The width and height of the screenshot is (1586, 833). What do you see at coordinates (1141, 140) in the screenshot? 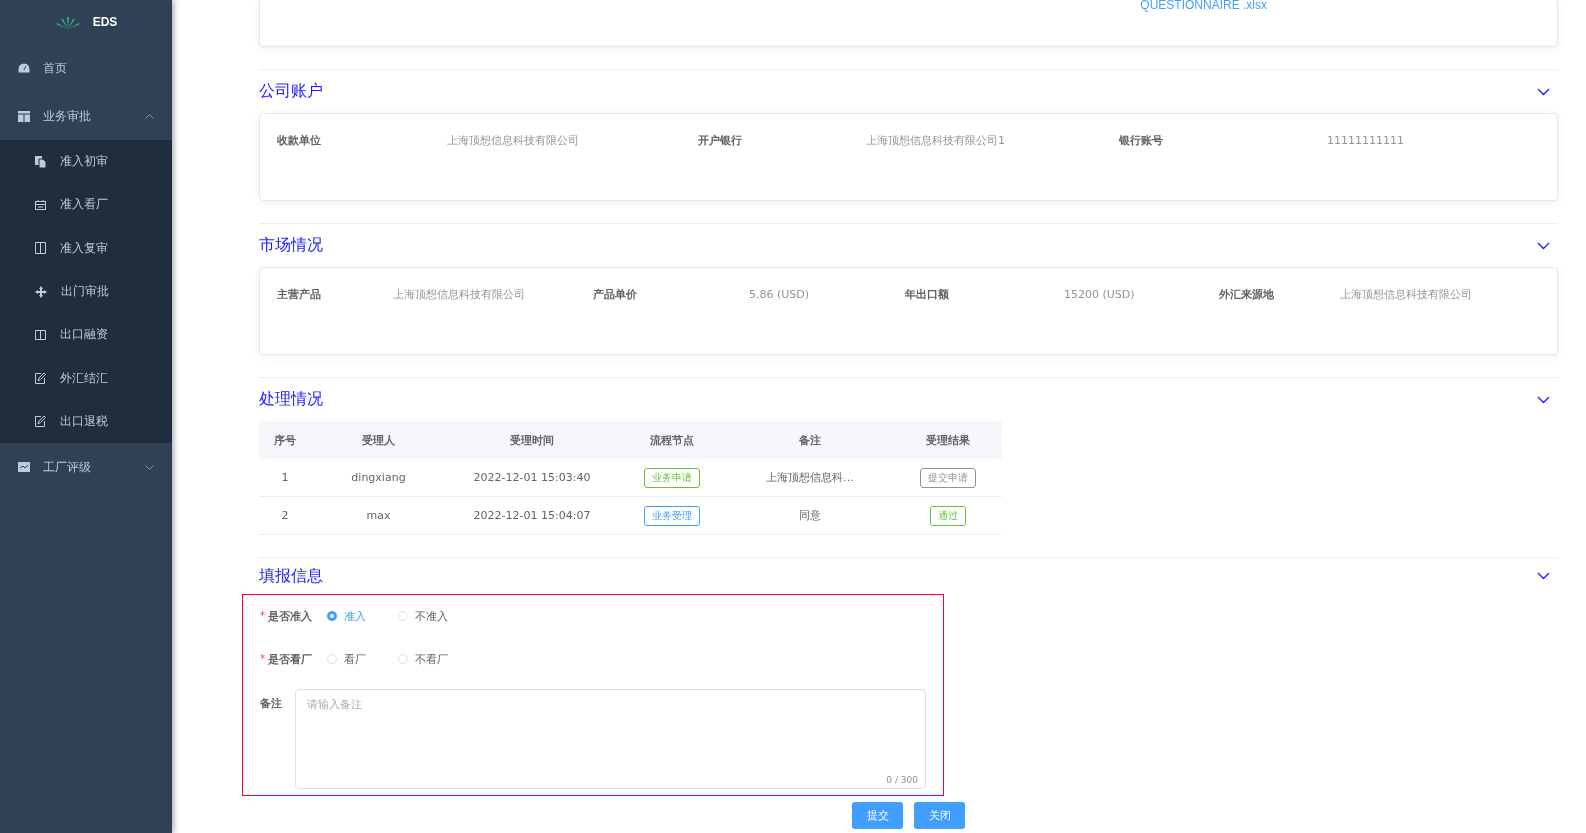
I see `field-label: 银行账号` at bounding box center [1141, 140].